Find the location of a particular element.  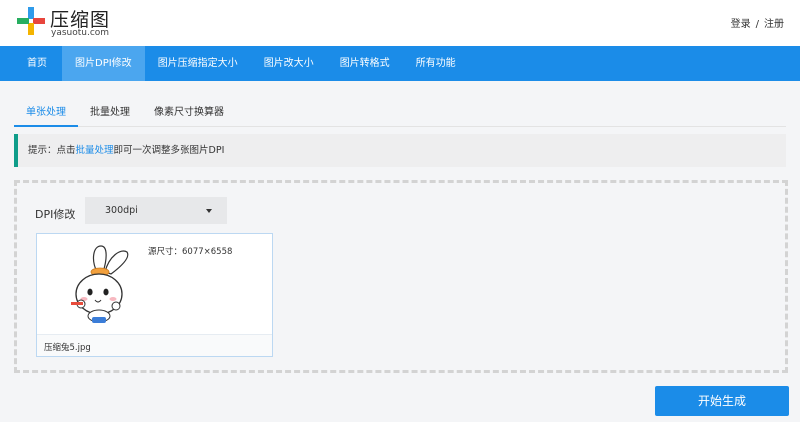

nav-item-compress-size: 图片压缩指定大小 is located at coordinates (198, 63).